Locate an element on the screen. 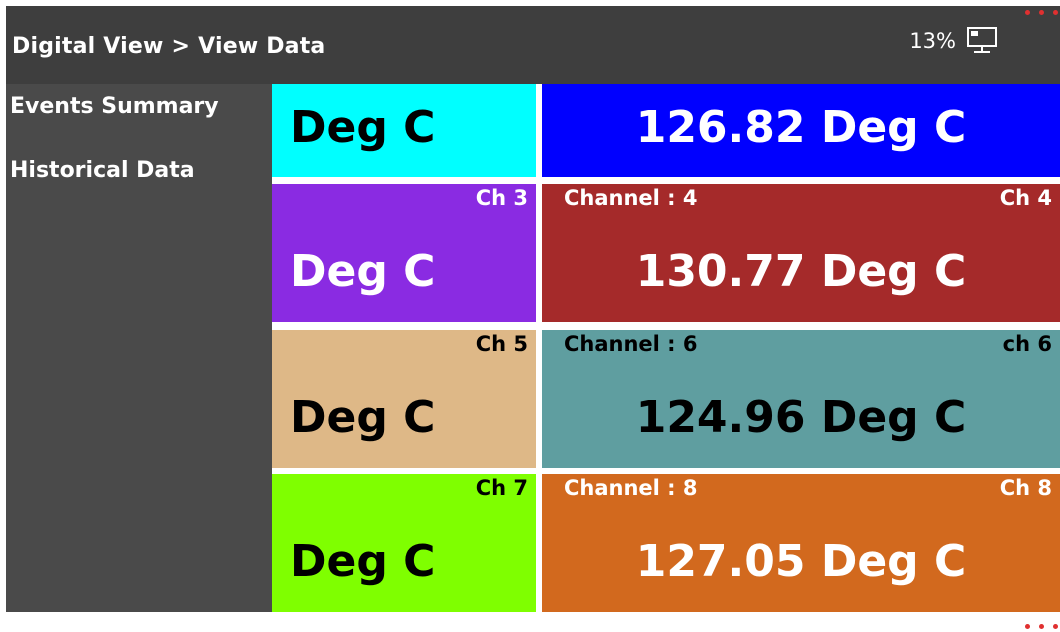 The height and width of the screenshot is (632, 1060). status-area: 13% is located at coordinates (955, 41).